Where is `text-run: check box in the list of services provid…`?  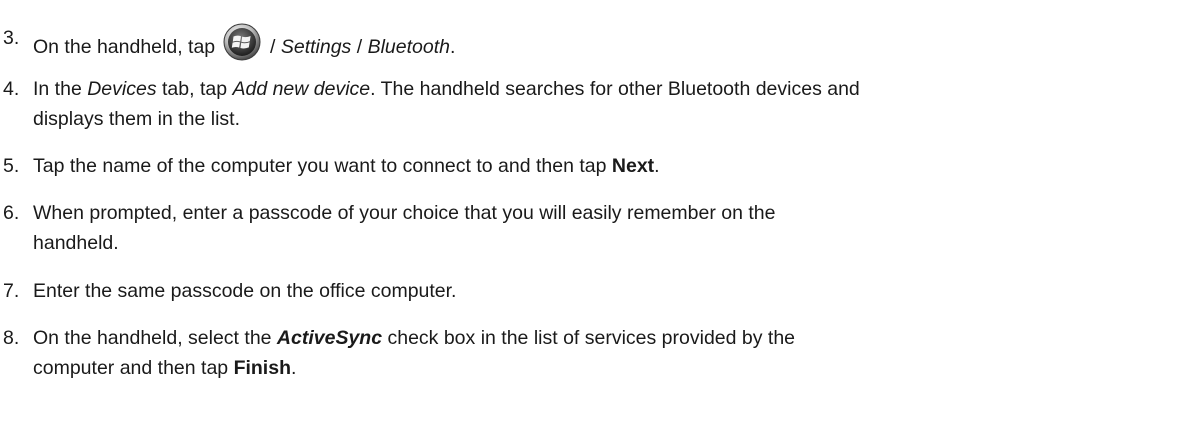 text-run: check box in the list of services provid… is located at coordinates (589, 338).